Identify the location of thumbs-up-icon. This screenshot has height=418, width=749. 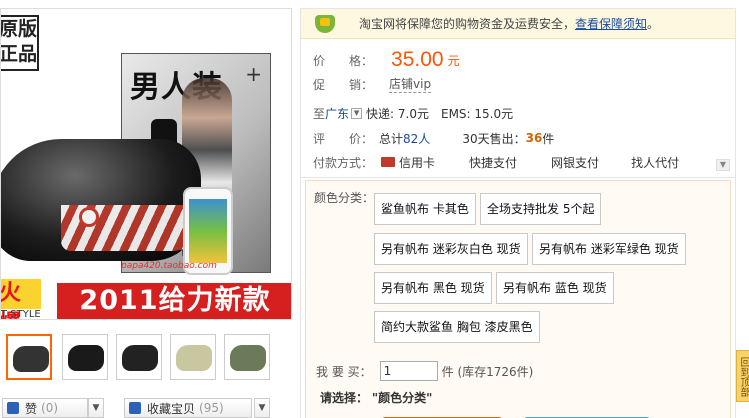
(13, 408).